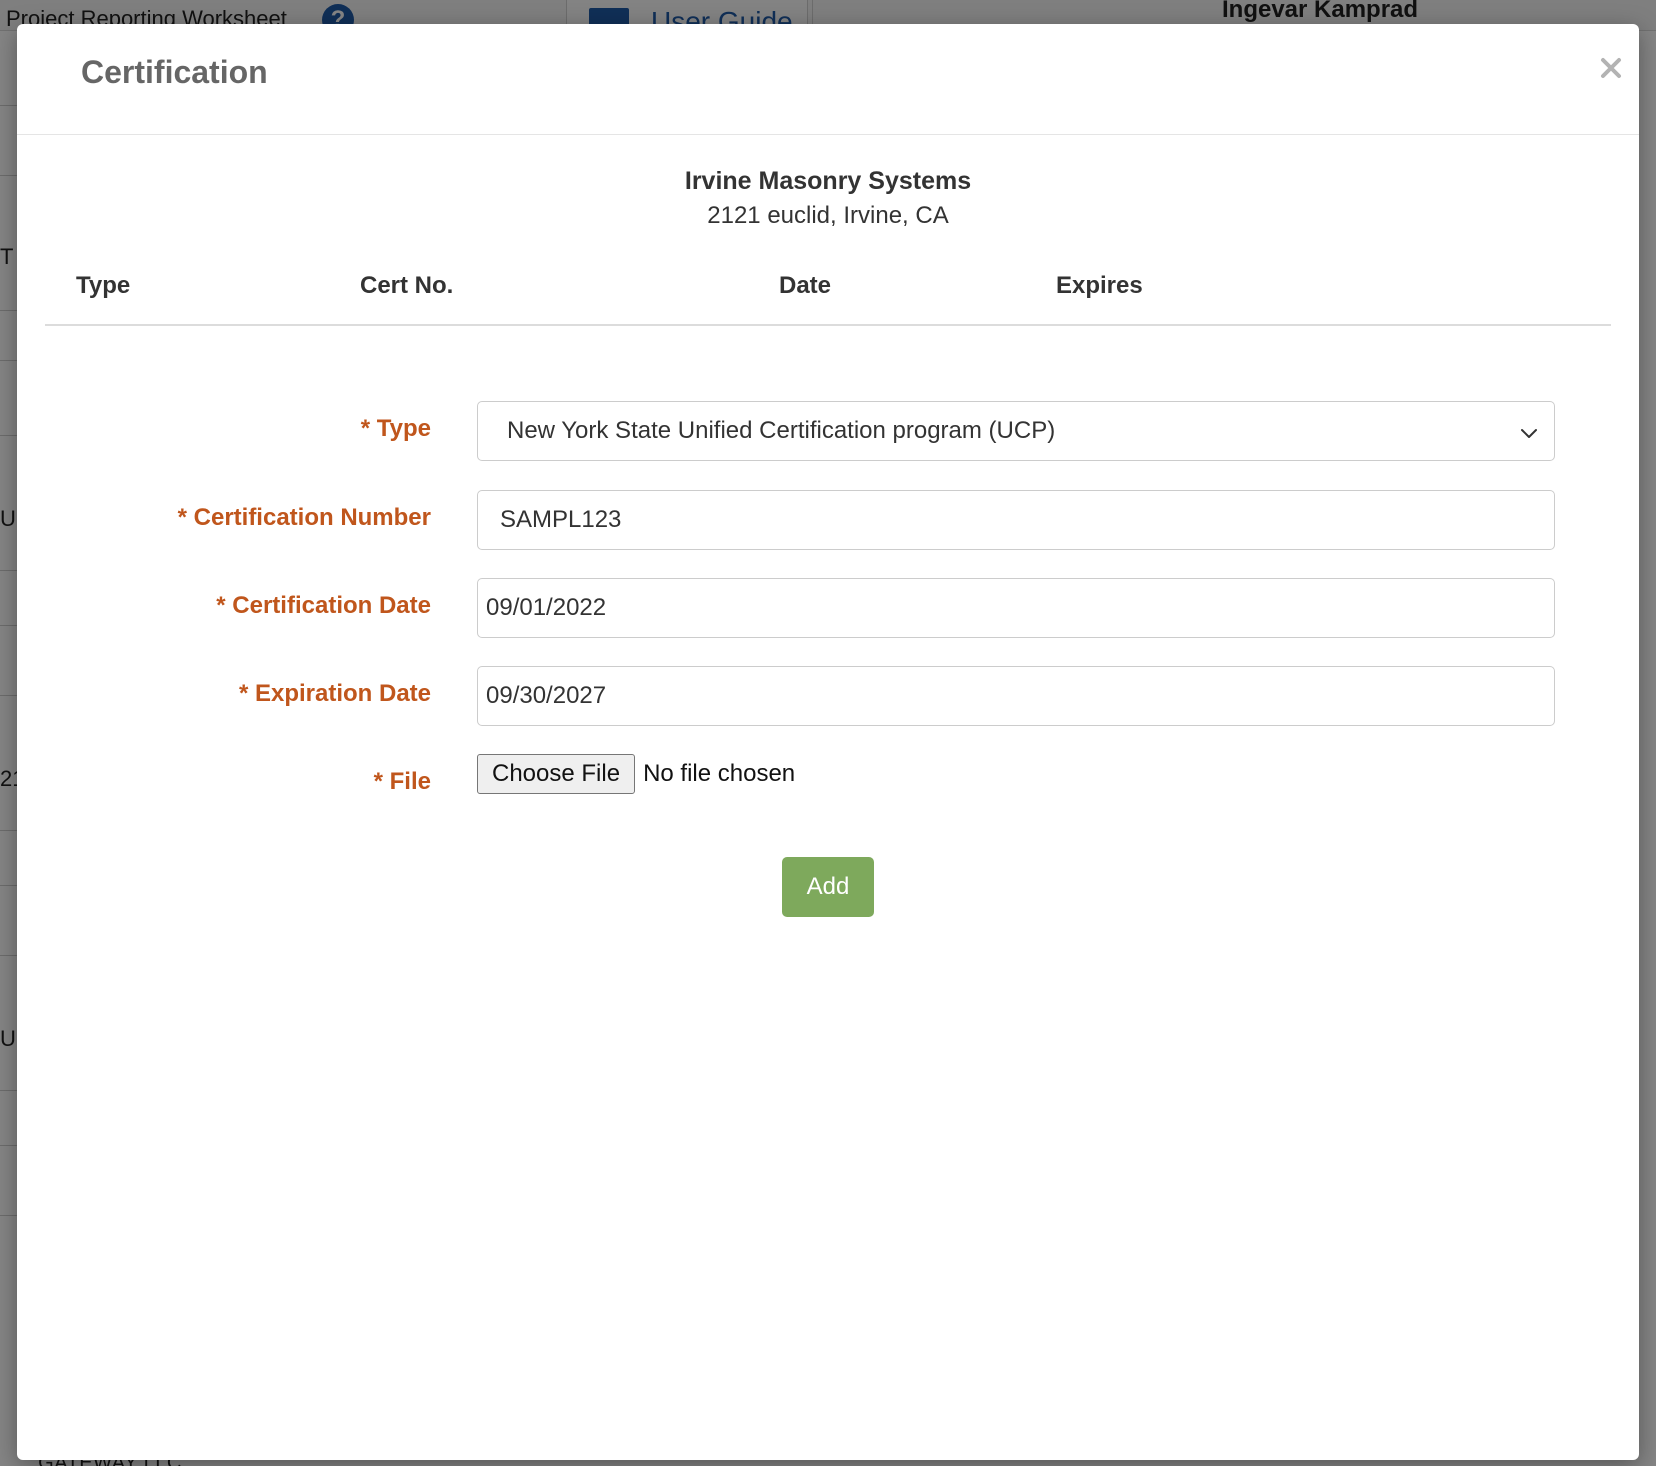 This screenshot has height=1466, width=1656. What do you see at coordinates (1529, 433) in the screenshot?
I see `chevron-down-icon` at bounding box center [1529, 433].